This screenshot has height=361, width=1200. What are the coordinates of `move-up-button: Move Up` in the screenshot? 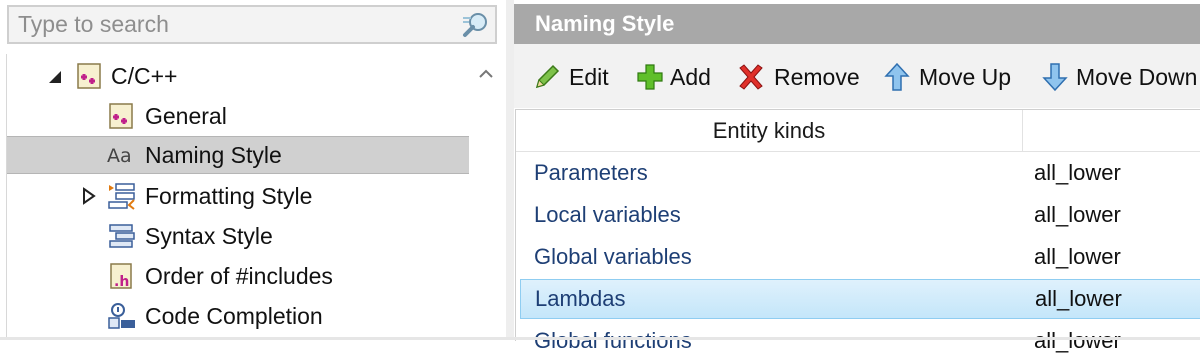 It's located at (951, 77).